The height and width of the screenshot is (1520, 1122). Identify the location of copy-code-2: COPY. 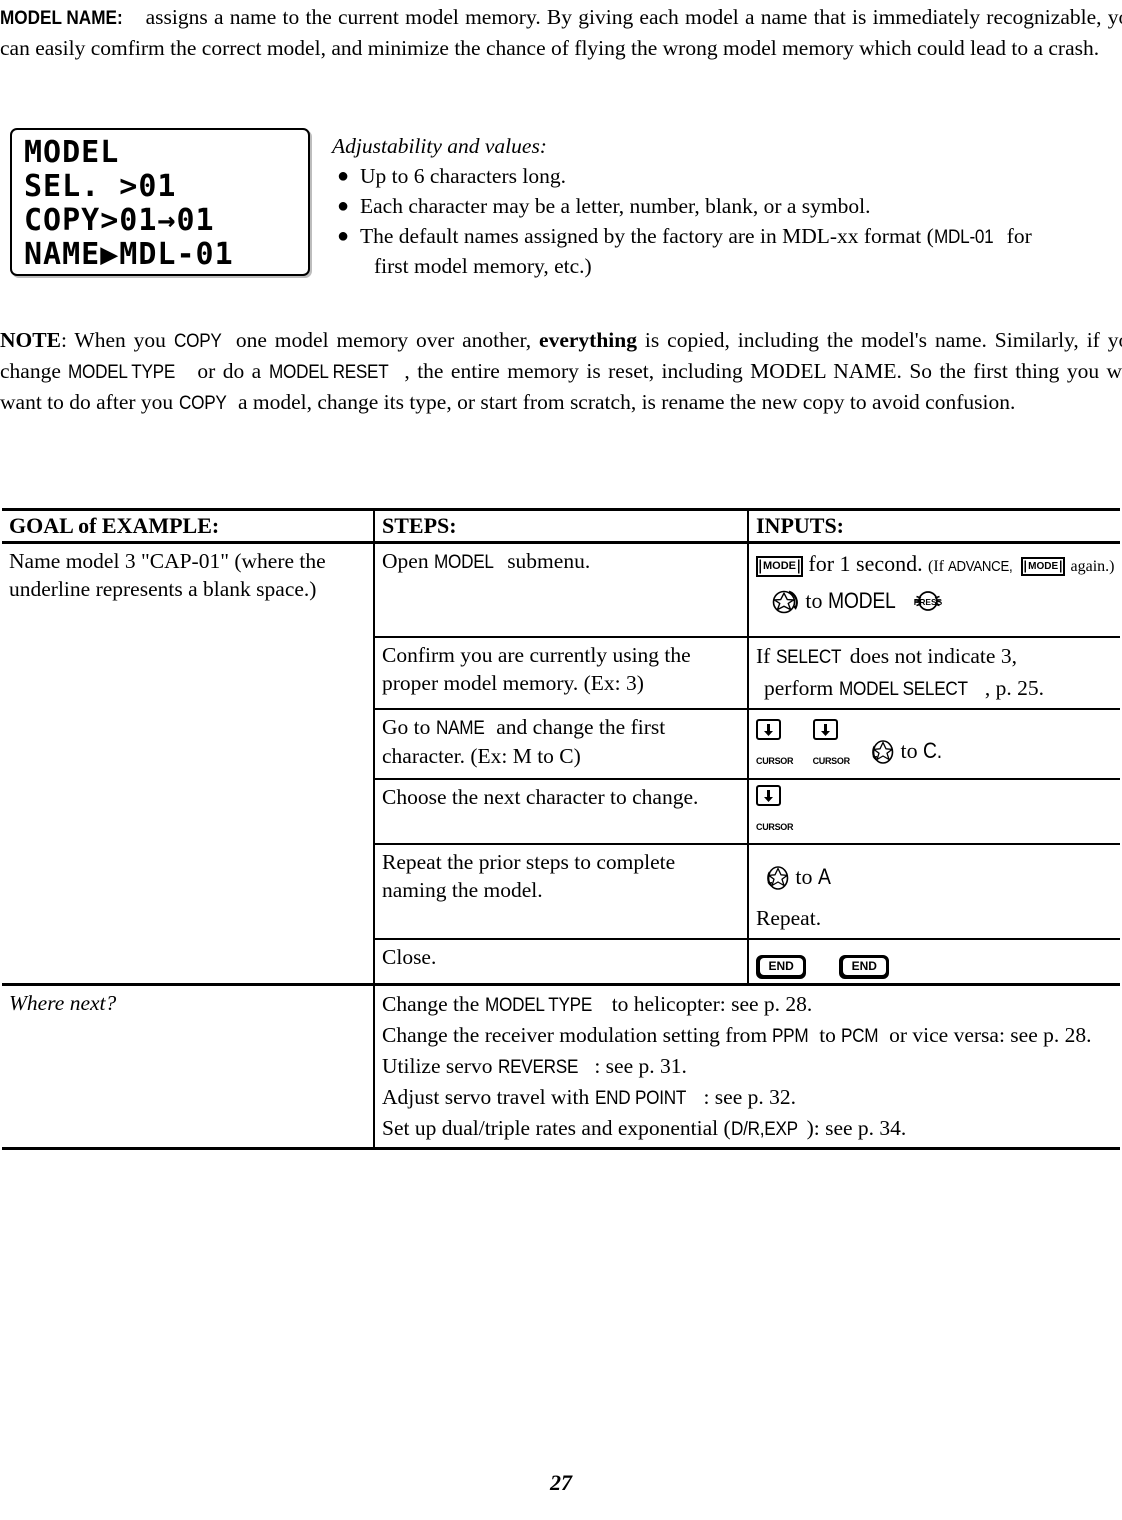
(202, 403).